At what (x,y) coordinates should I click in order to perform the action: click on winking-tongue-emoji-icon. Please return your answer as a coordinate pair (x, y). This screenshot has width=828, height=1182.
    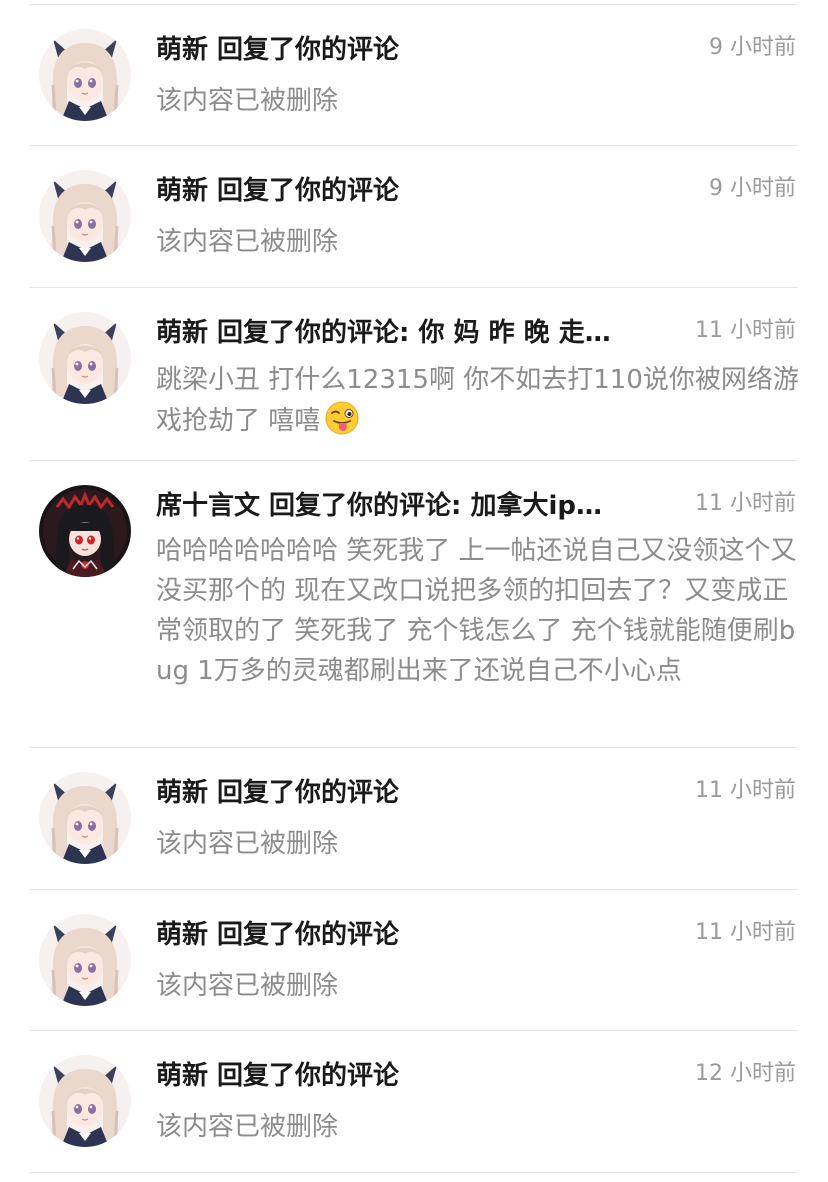
    Looking at the image, I should click on (342, 418).